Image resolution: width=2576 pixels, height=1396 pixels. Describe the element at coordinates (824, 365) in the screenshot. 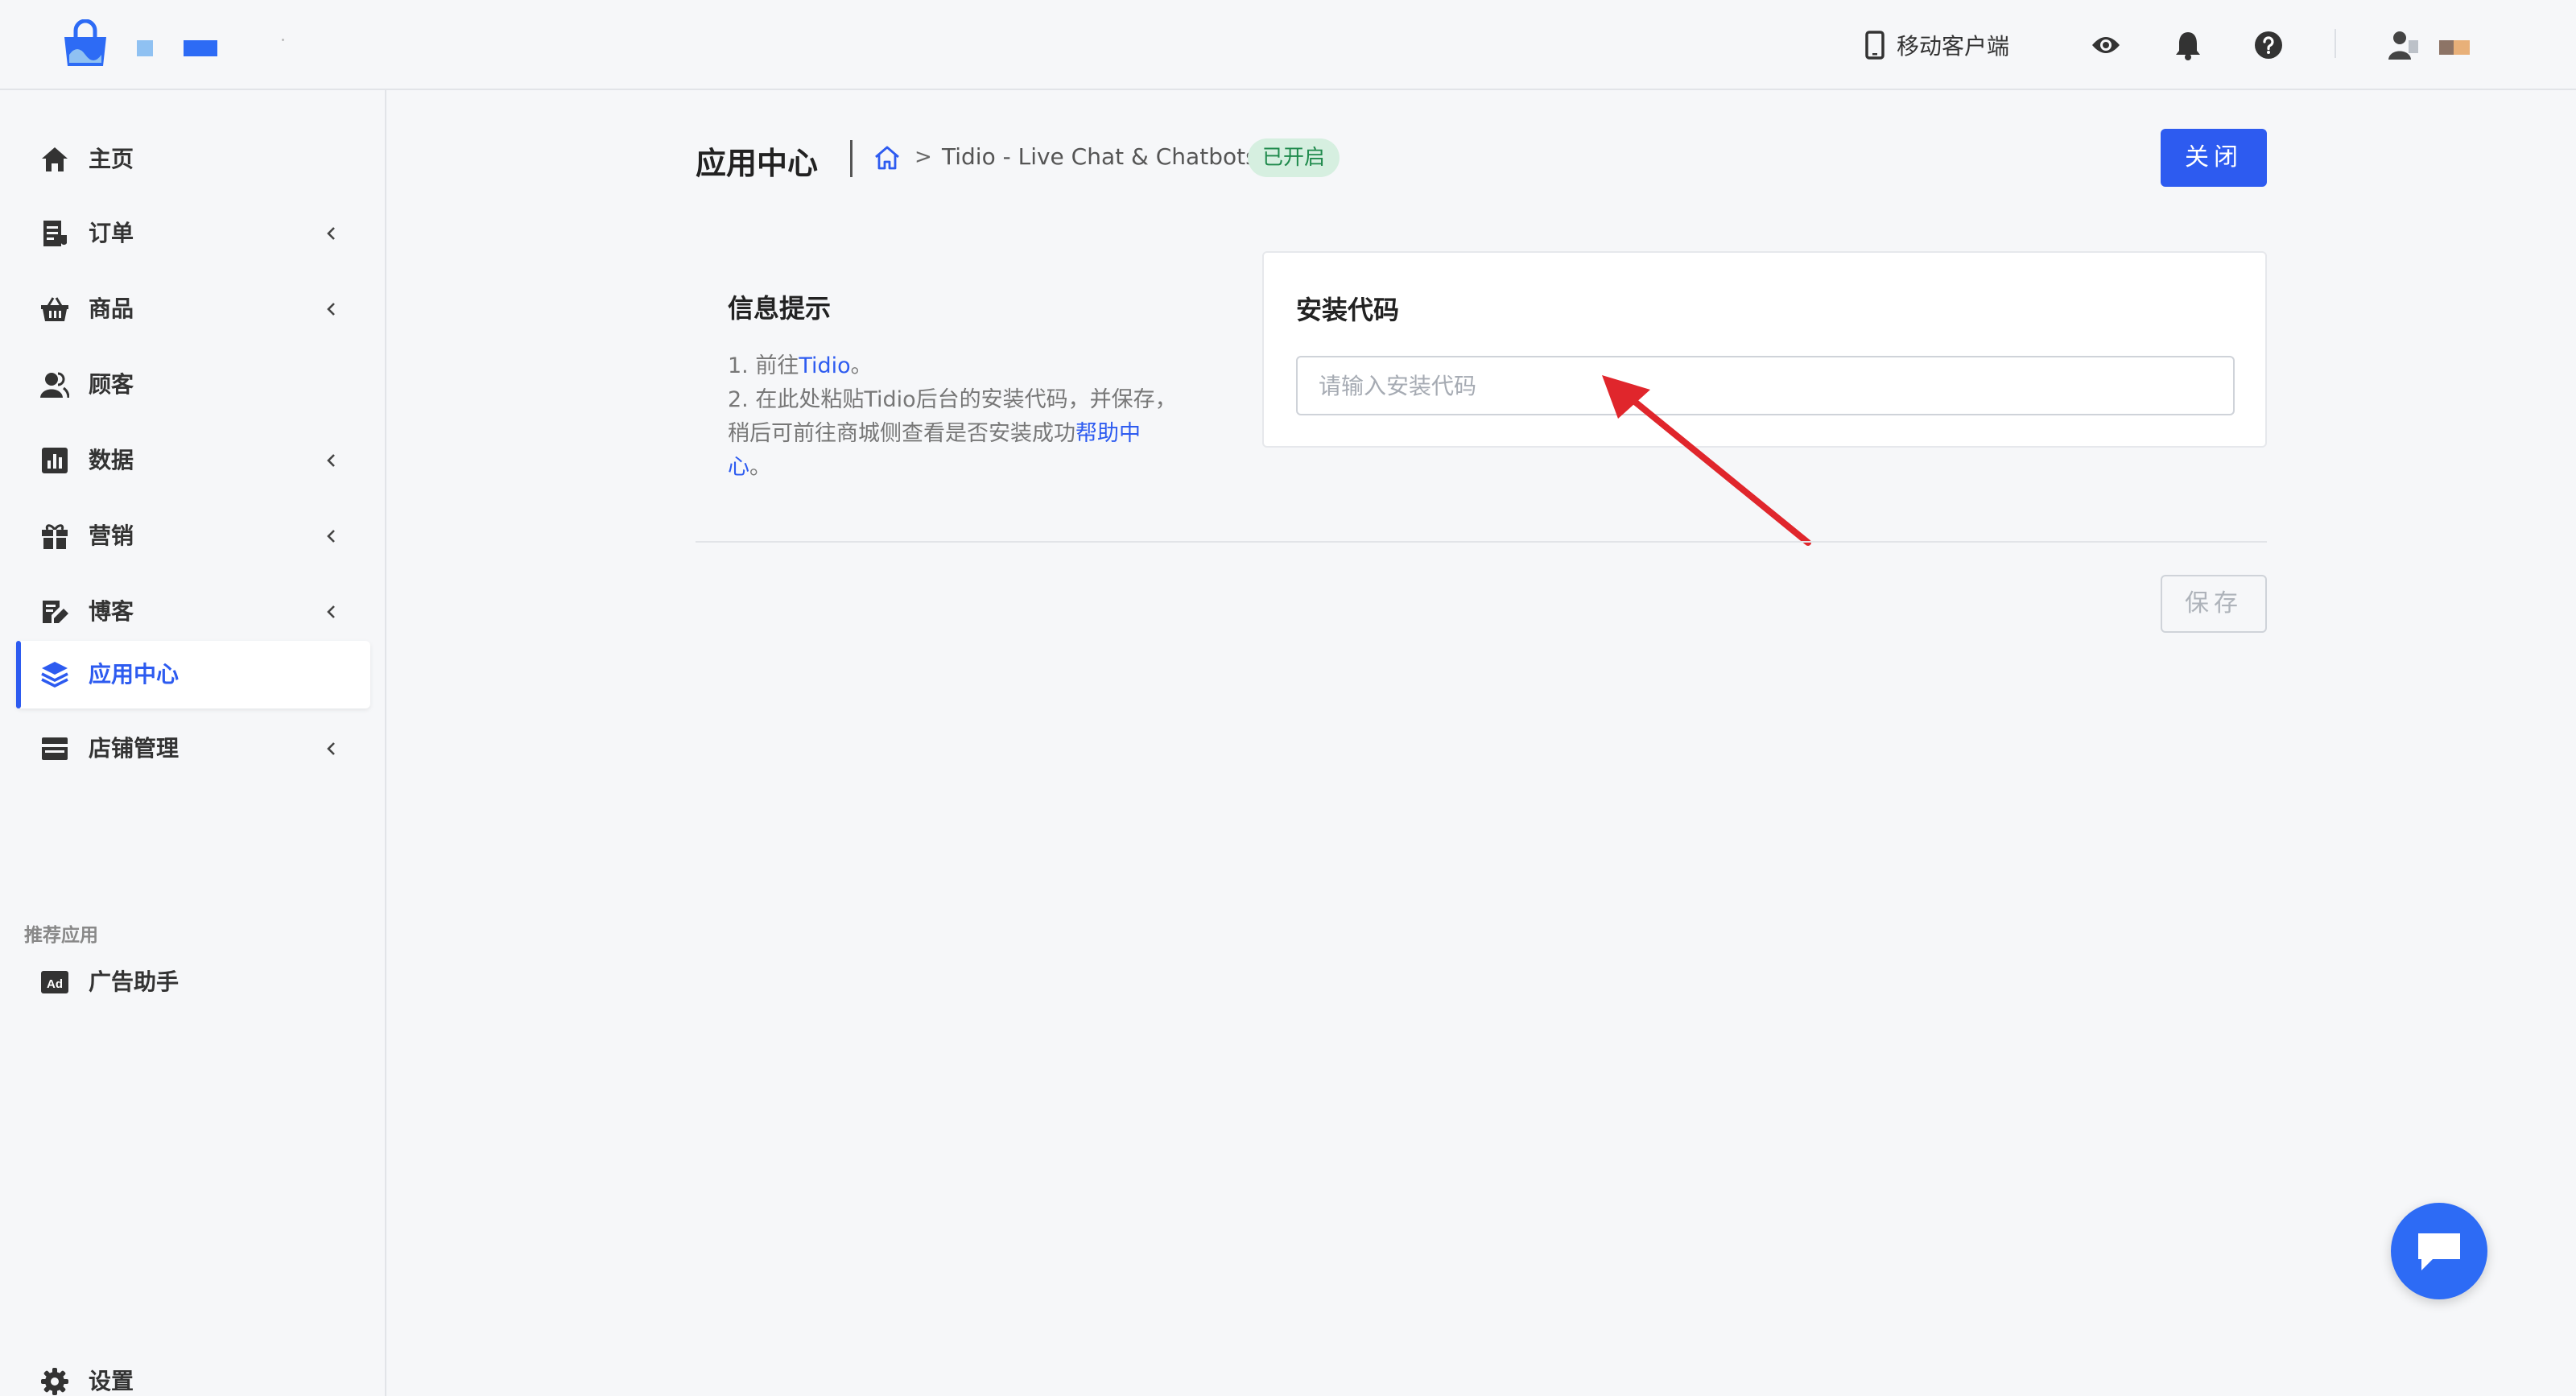

I see `tidio-link: Tidio` at that location.